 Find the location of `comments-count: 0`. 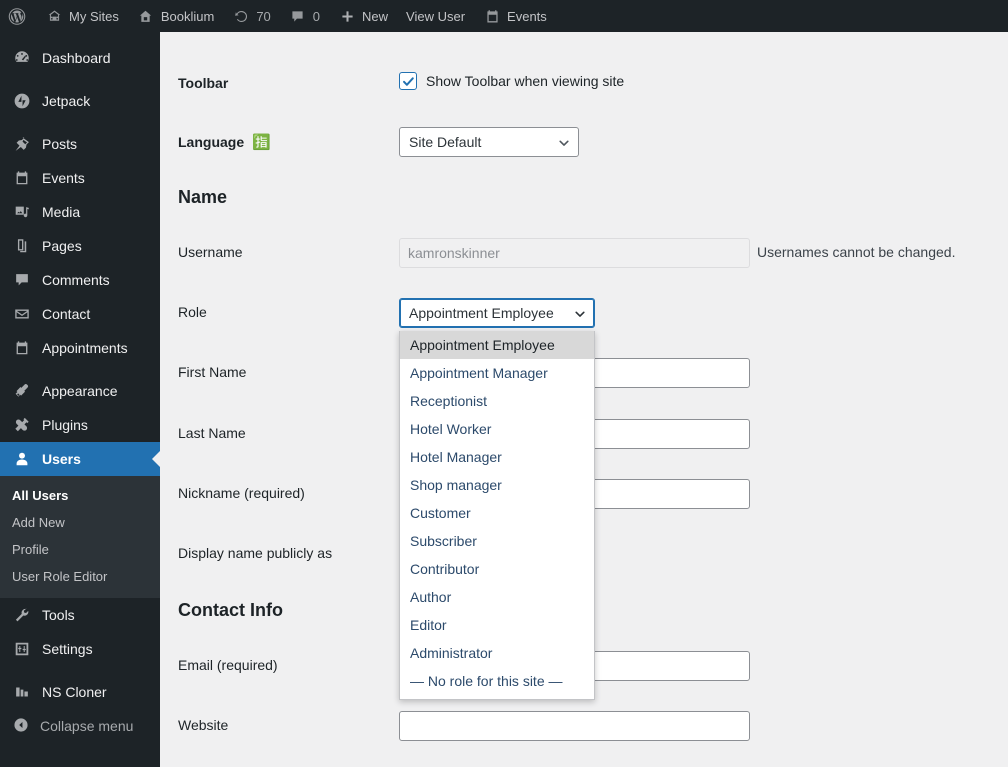

comments-count: 0 is located at coordinates (316, 16).